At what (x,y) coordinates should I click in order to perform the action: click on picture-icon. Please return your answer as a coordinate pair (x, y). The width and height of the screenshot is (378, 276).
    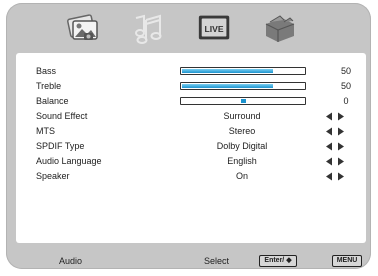
    Looking at the image, I should click on (82, 27).